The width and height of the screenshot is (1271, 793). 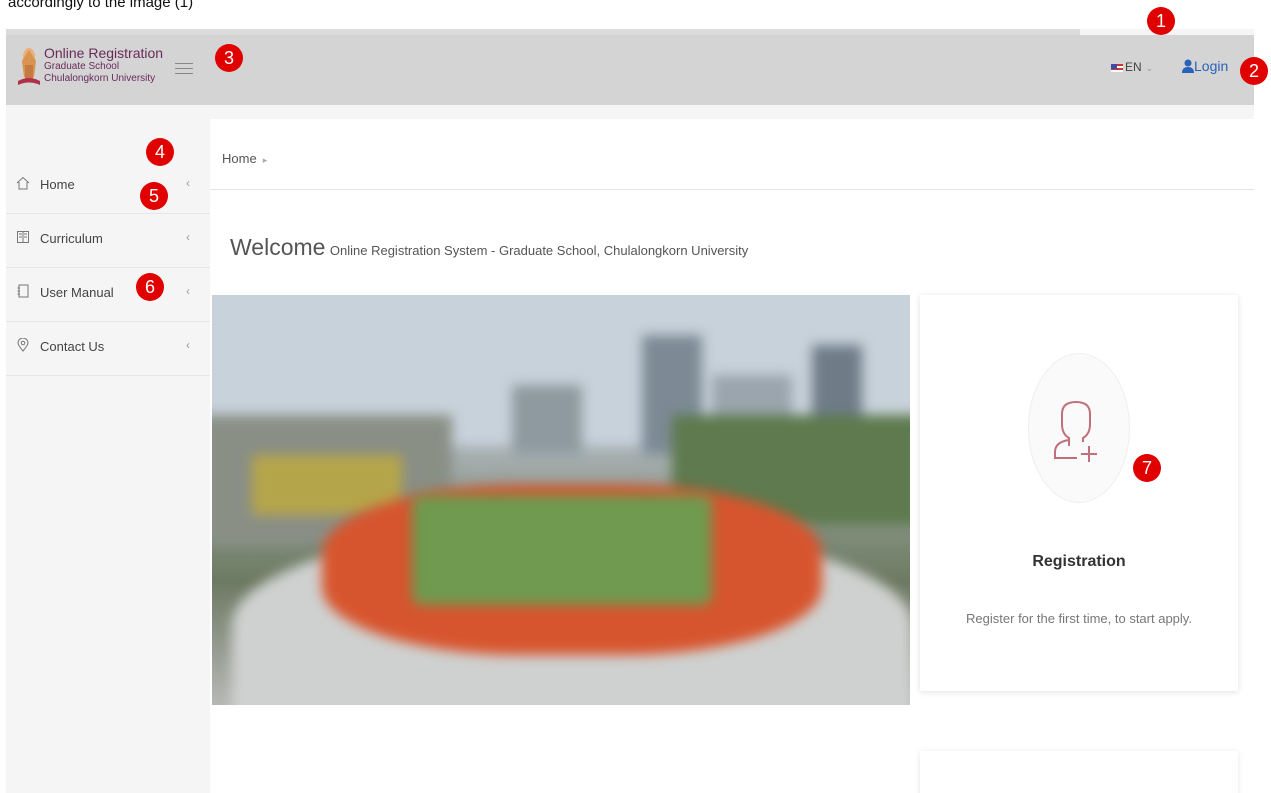 What do you see at coordinates (150, 287) in the screenshot?
I see `annotation-badge-6: 6` at bounding box center [150, 287].